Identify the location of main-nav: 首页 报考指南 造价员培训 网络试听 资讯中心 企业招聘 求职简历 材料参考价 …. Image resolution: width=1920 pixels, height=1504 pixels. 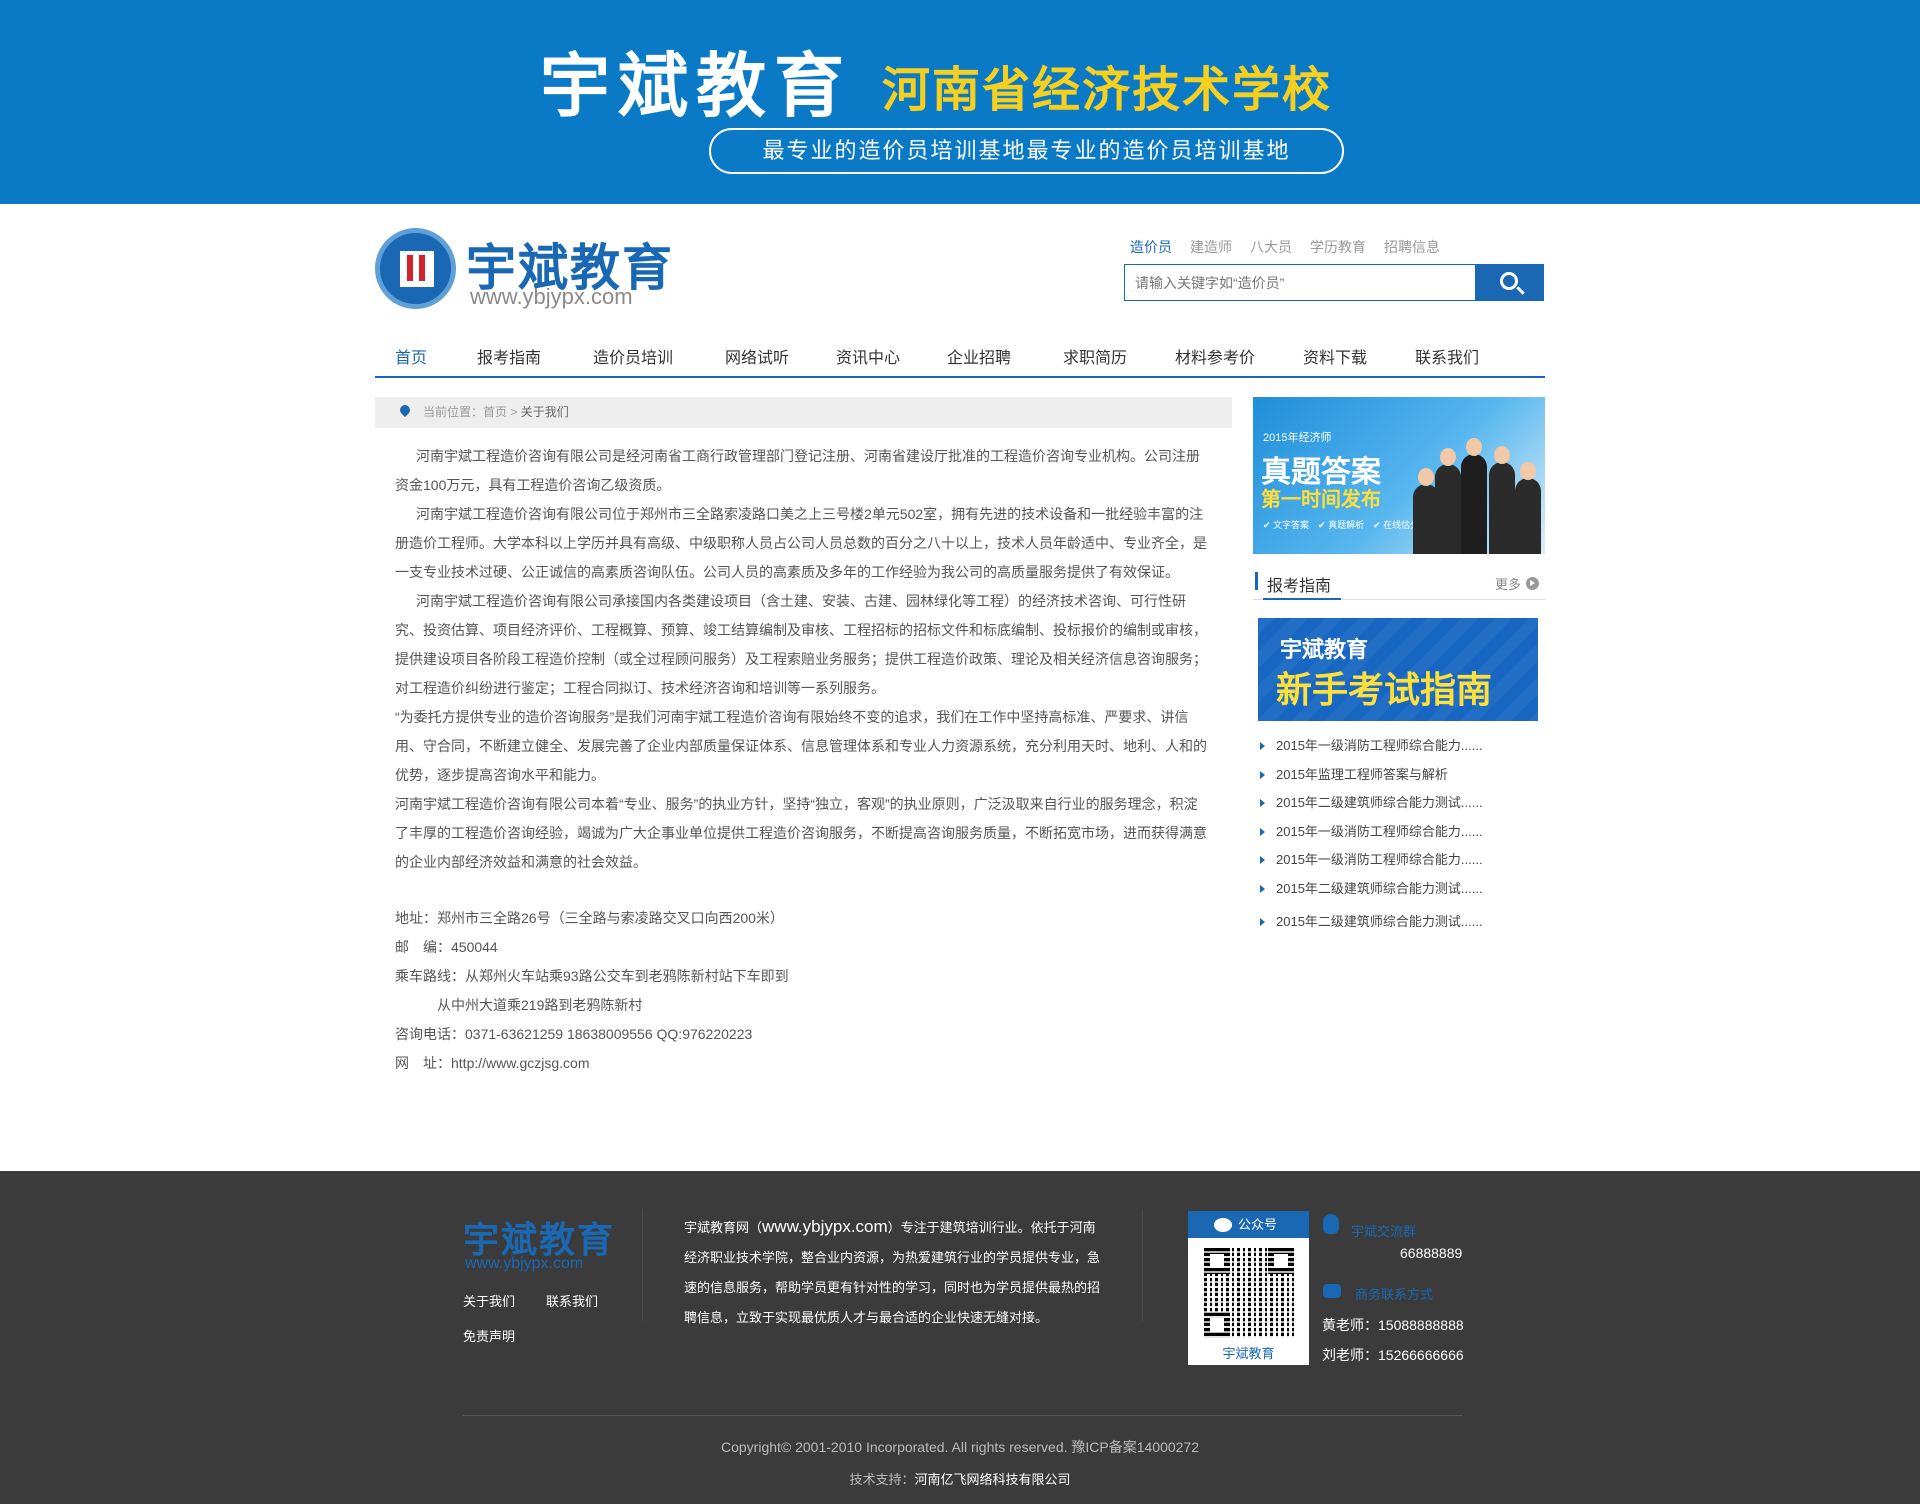
(960, 358).